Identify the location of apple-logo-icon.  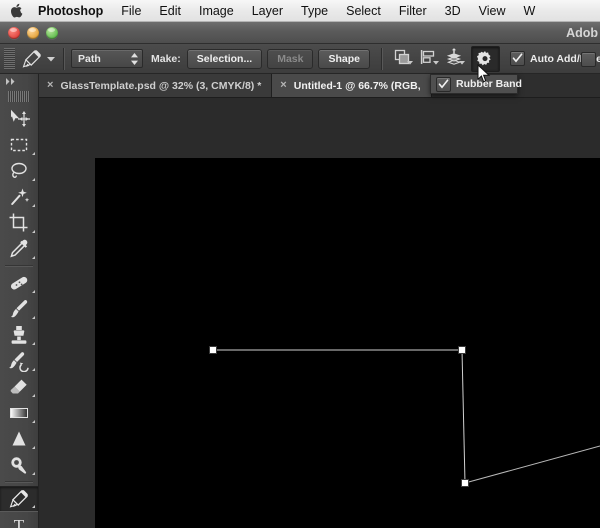
(17, 11).